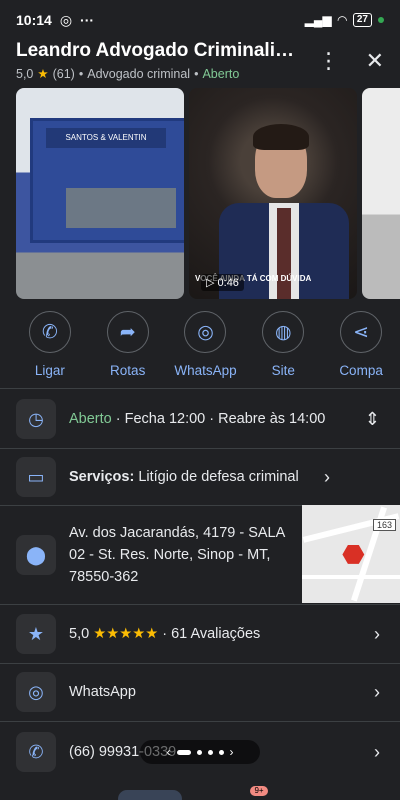 The image size is (400, 800). Describe the element at coordinates (318, 20) in the screenshot. I see `signal-icon: ▂▄▆` at that location.